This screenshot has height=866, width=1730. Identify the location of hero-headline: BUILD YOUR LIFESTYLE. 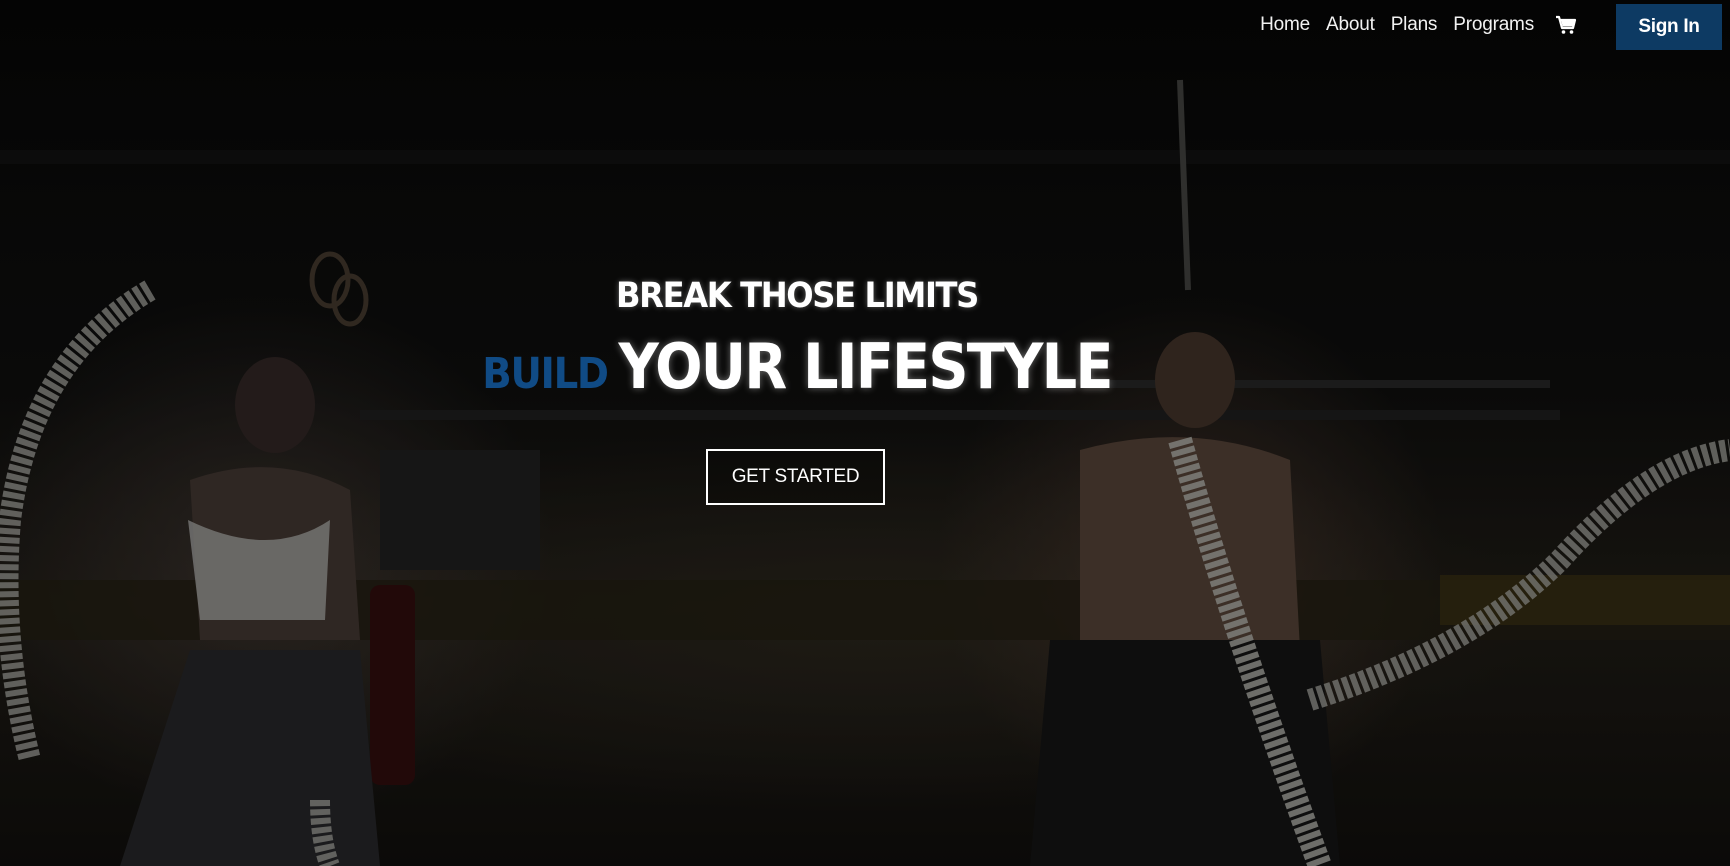
(797, 366).